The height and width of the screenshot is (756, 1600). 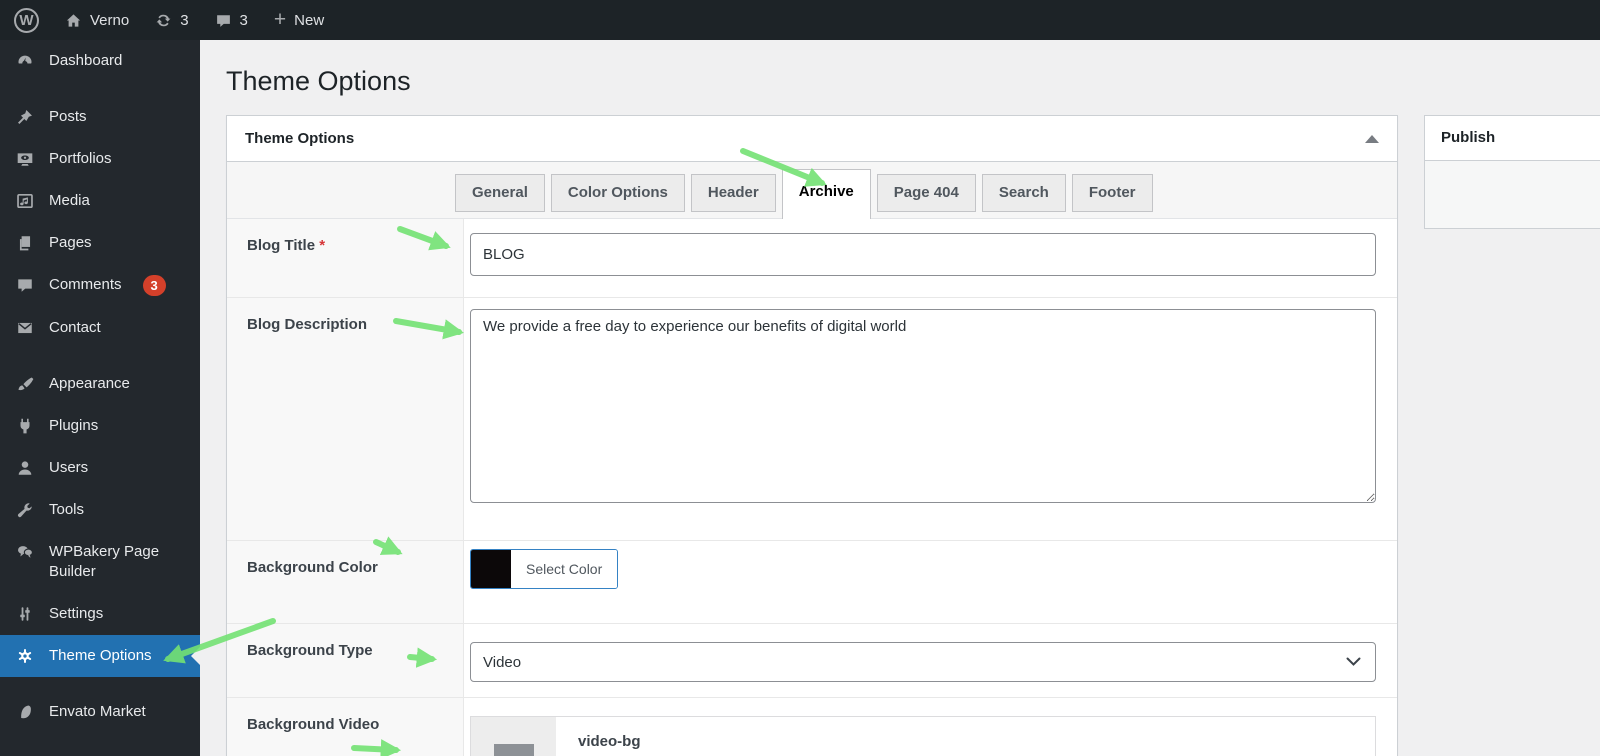 I want to click on field-label: Background Type, so click(x=345, y=660).